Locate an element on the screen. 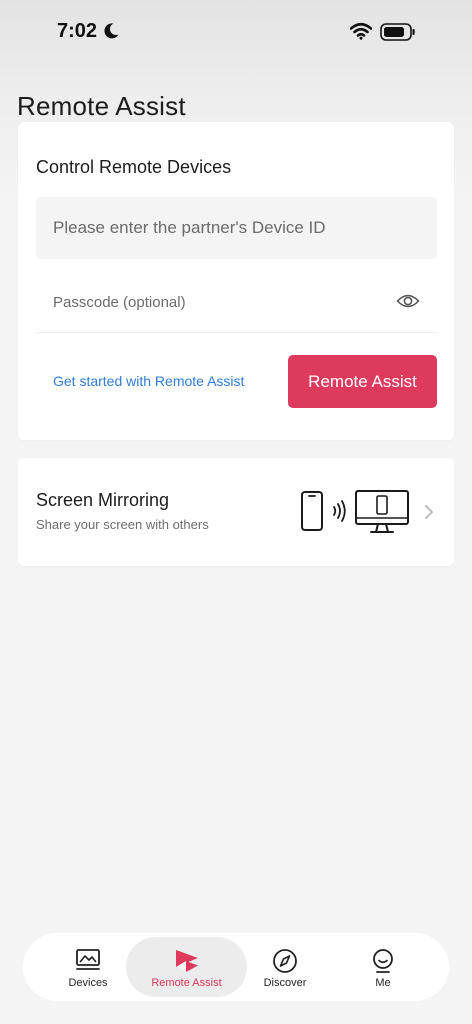 The image size is (472, 1024). passcode-input is located at coordinates (206, 302).